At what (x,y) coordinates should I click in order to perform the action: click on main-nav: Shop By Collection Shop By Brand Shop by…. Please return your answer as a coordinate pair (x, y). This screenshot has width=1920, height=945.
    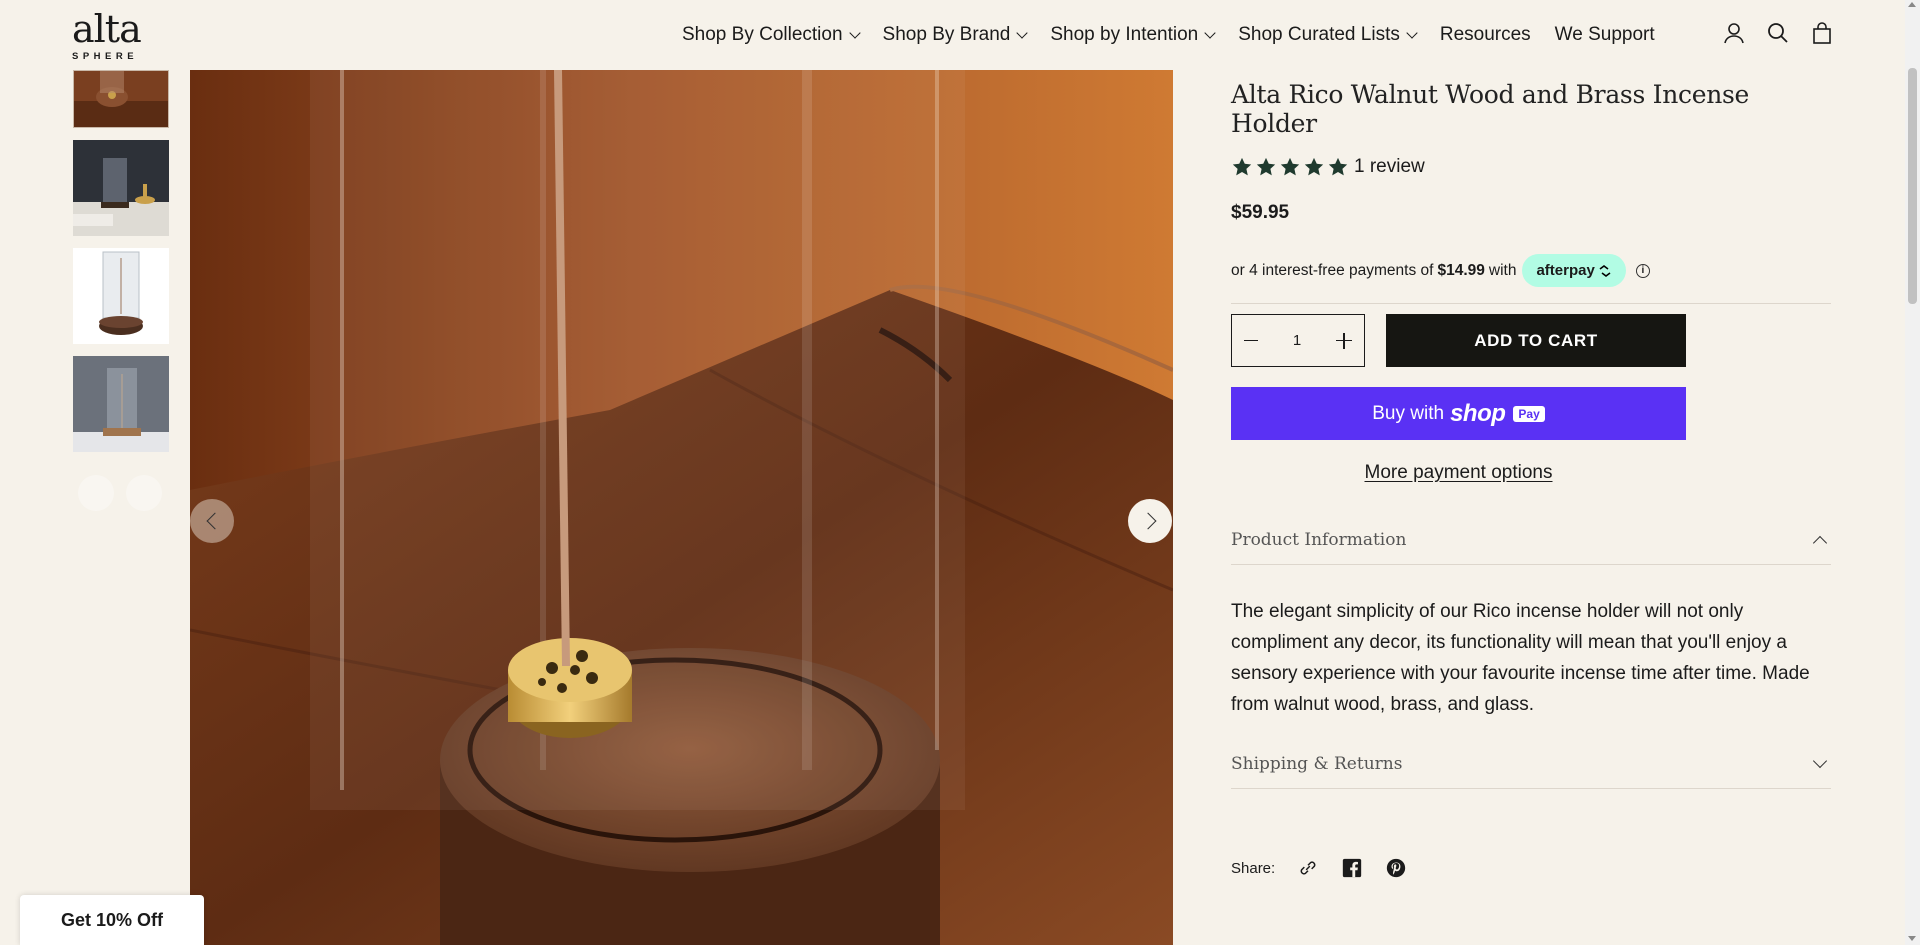
    Looking at the image, I should click on (1180, 35).